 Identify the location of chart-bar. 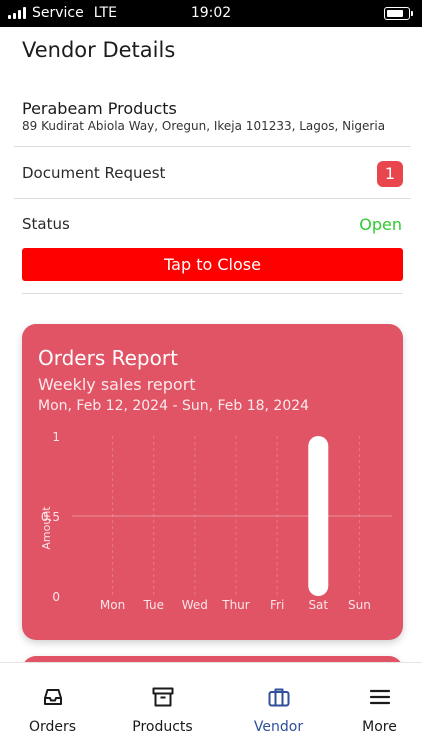
(318, 516).